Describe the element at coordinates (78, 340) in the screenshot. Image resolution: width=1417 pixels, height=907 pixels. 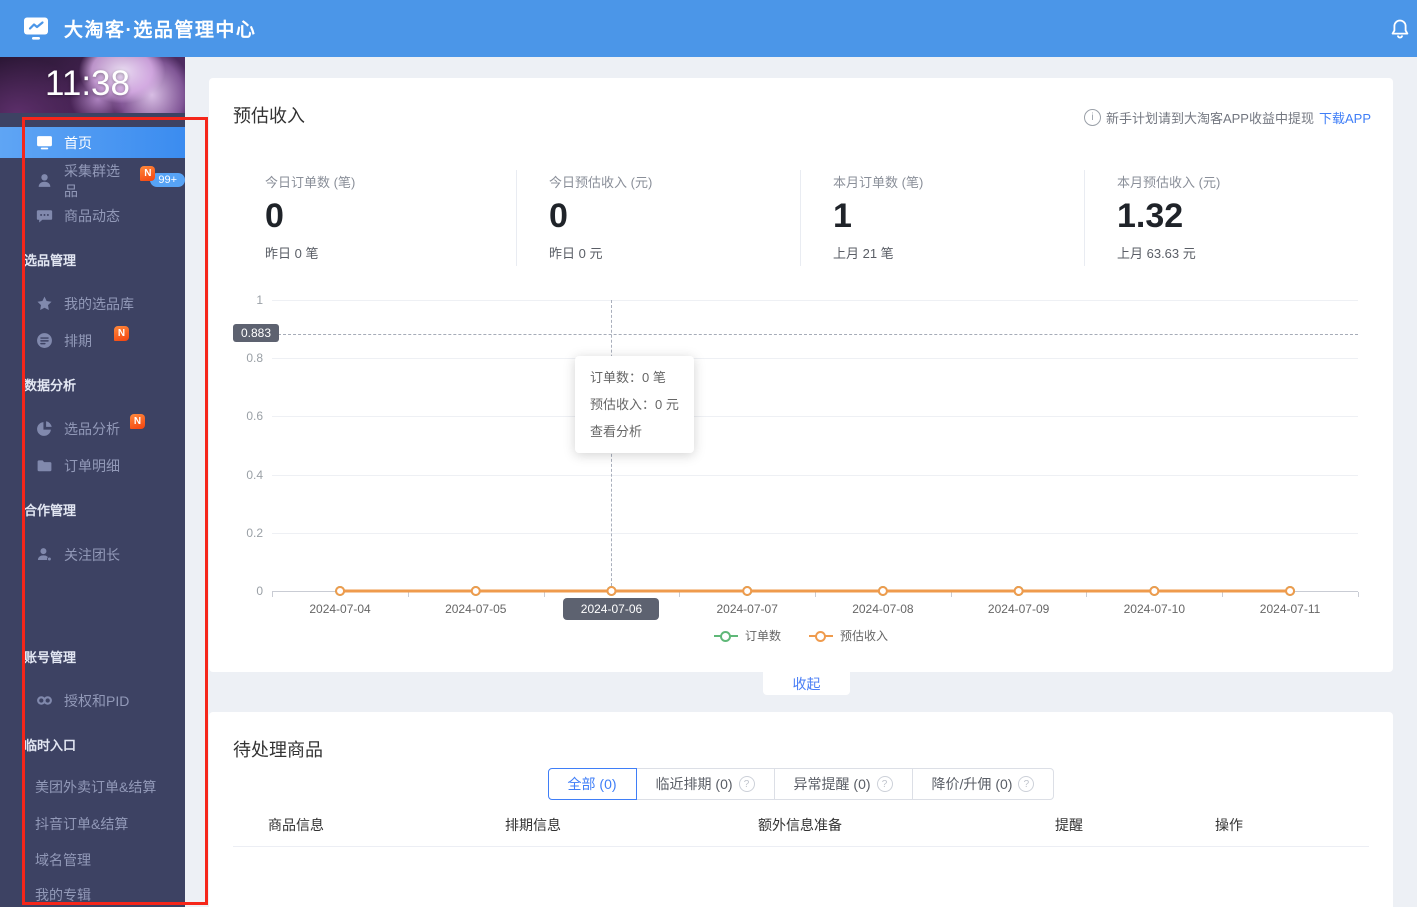
I see `sidebar-item-label: 排期` at that location.